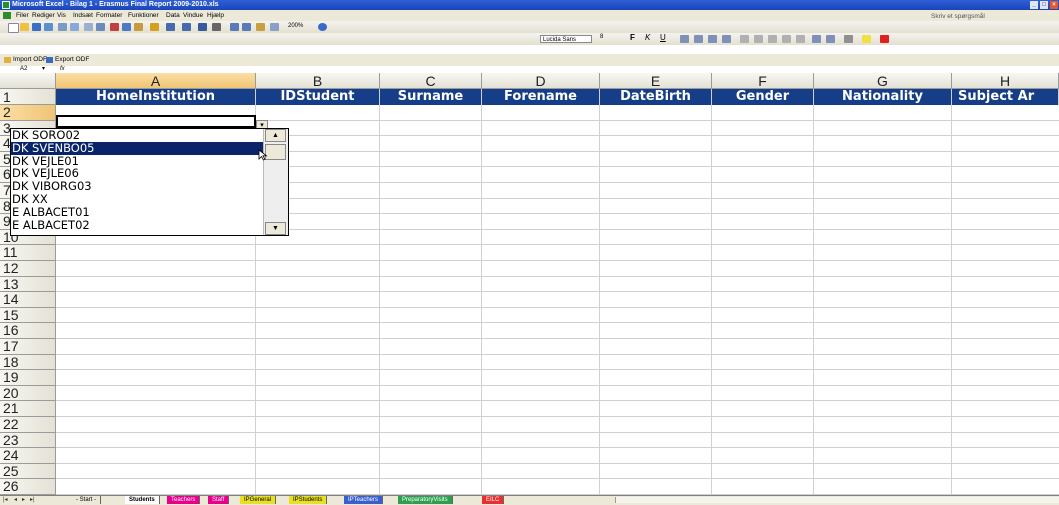  Describe the element at coordinates (62, 69) in the screenshot. I see `insert-function-icon: fx` at that location.